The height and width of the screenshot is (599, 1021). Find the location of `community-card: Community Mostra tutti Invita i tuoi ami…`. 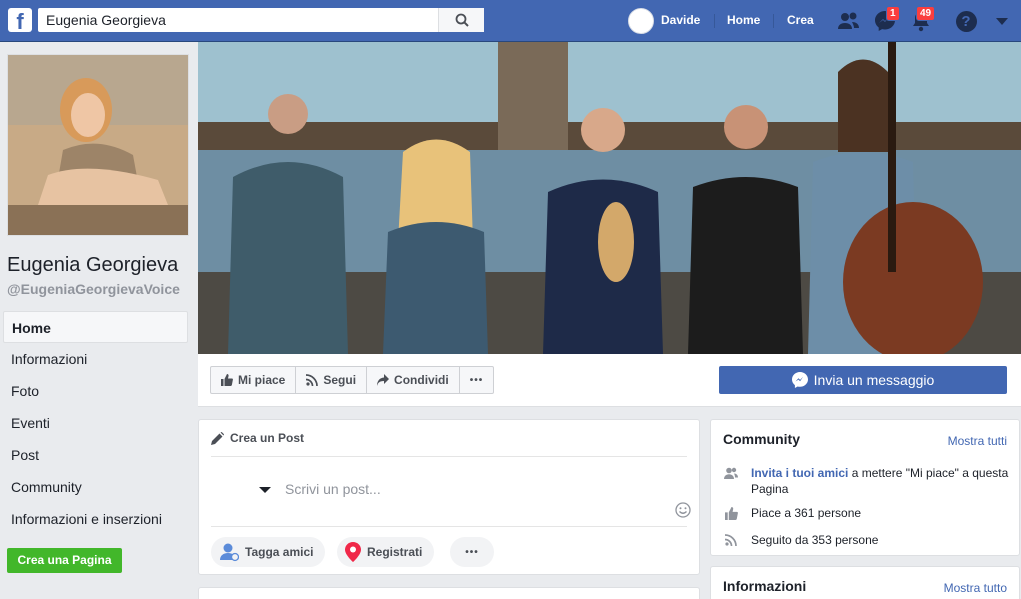

community-card: Community Mostra tutti Invita i tuoi ami… is located at coordinates (865, 487).